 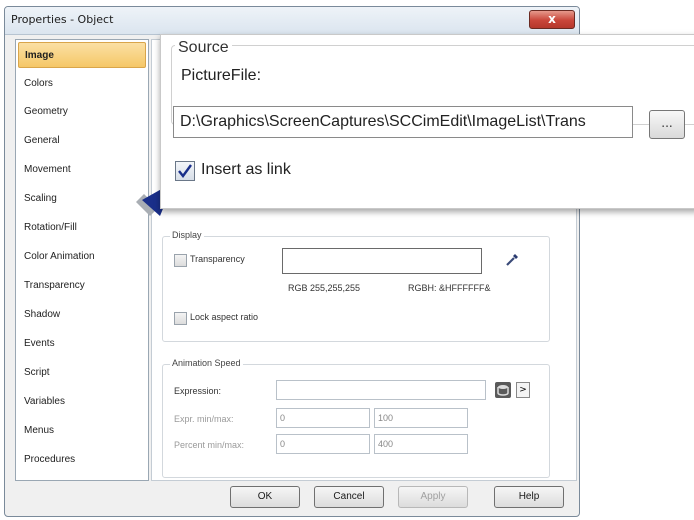 I want to click on expr-minmax-label: Expr. min/max:, so click(x=204, y=419).